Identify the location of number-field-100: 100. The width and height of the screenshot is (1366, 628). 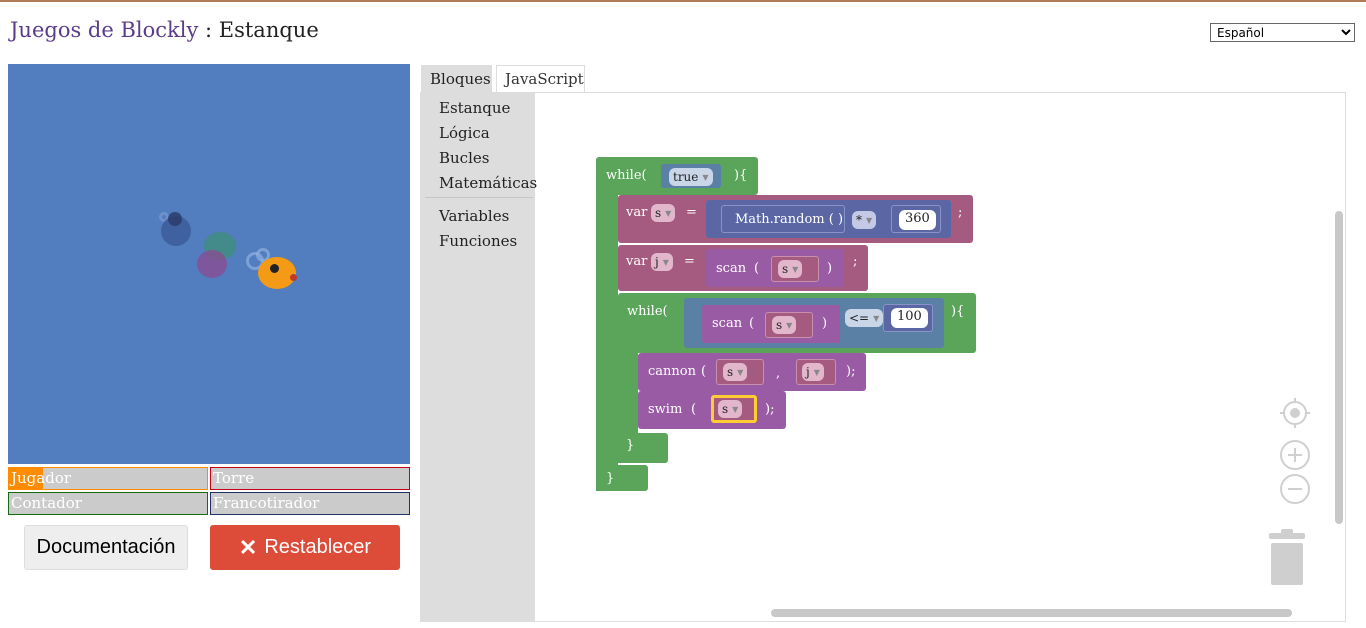
(909, 318).